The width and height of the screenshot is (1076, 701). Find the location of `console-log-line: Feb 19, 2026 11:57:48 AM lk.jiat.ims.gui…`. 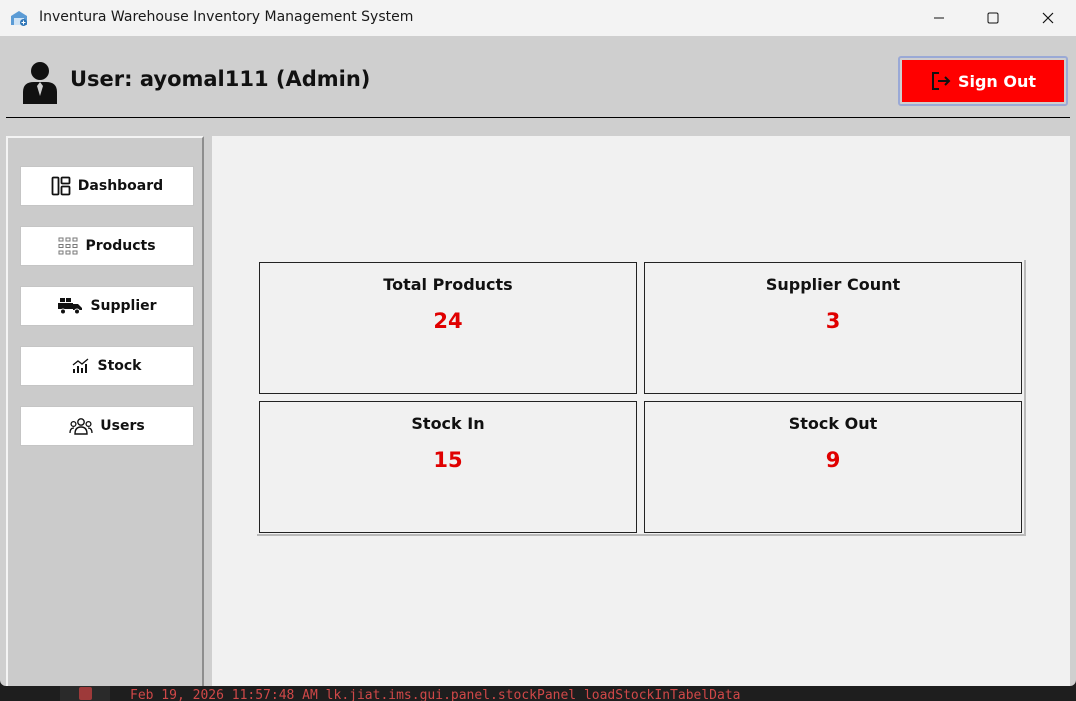

console-log-line: Feb 19, 2026 11:57:48 AM lk.jiat.ims.gui… is located at coordinates (435, 694).